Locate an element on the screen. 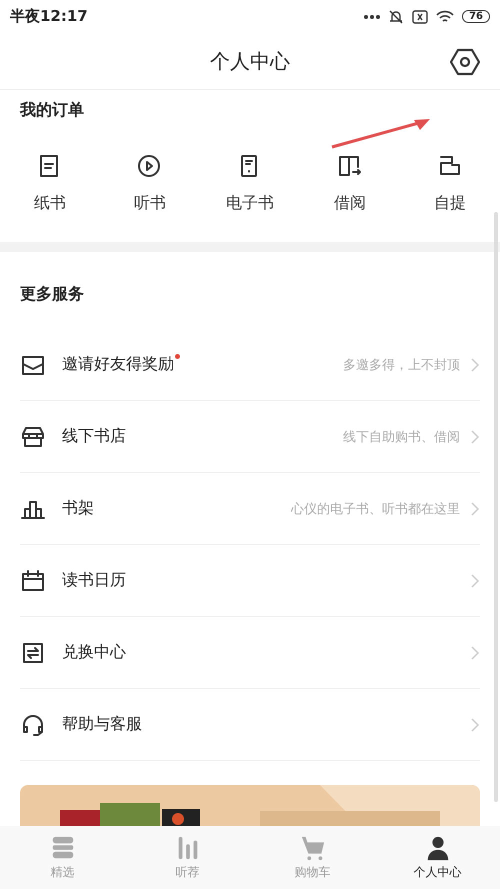 This screenshot has height=889, width=500. order-category: 借阅 is located at coordinates (350, 183).